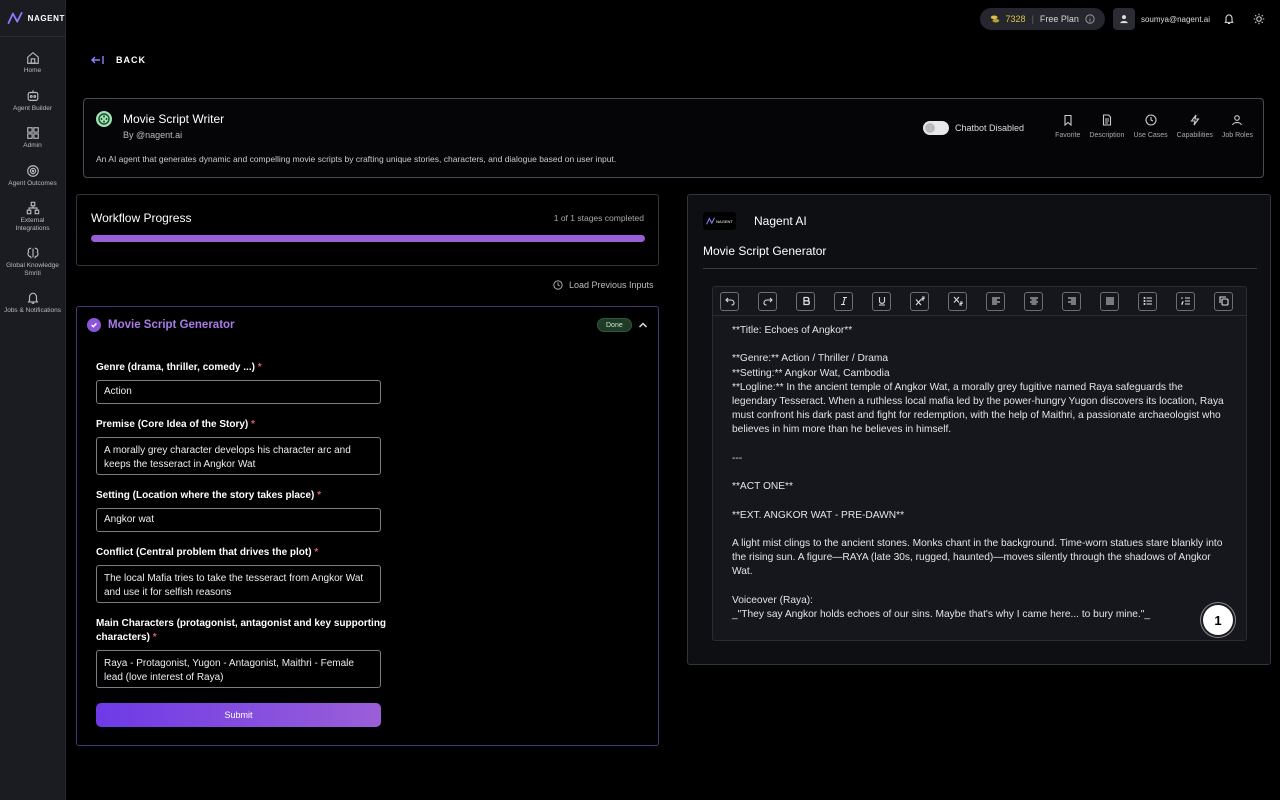  What do you see at coordinates (32, 18) in the screenshot?
I see `logo: NAGENT` at bounding box center [32, 18].